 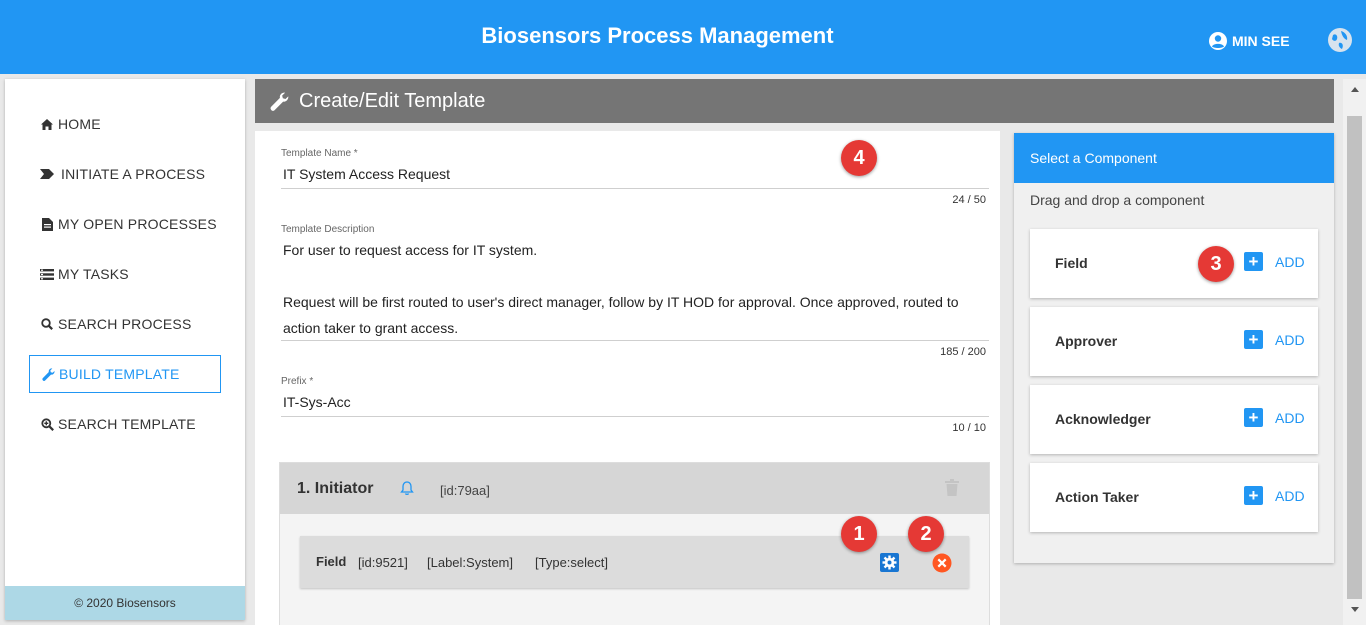 I want to click on template-name-label: Template Name *, so click(x=319, y=153).